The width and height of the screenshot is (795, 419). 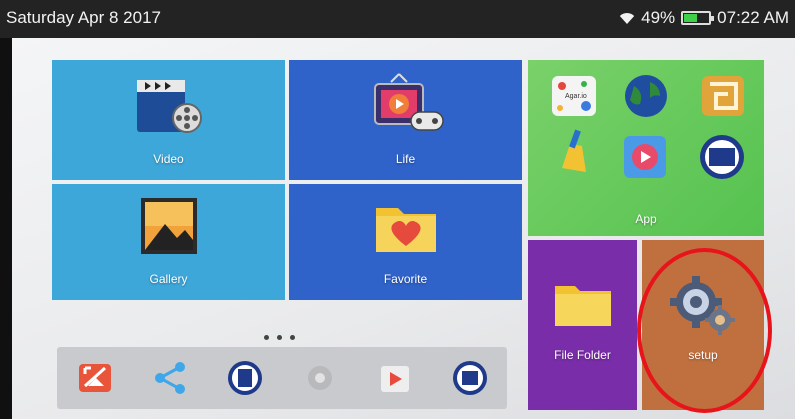 What do you see at coordinates (646, 219) in the screenshot?
I see `tile-app-label: App` at bounding box center [646, 219].